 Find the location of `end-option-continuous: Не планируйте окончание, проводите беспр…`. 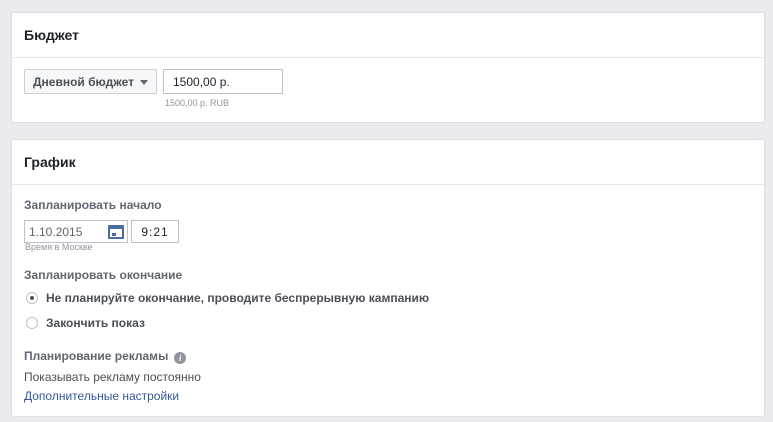

end-option-continuous: Не планируйте окончание, проводите беспр… is located at coordinates (227, 298).